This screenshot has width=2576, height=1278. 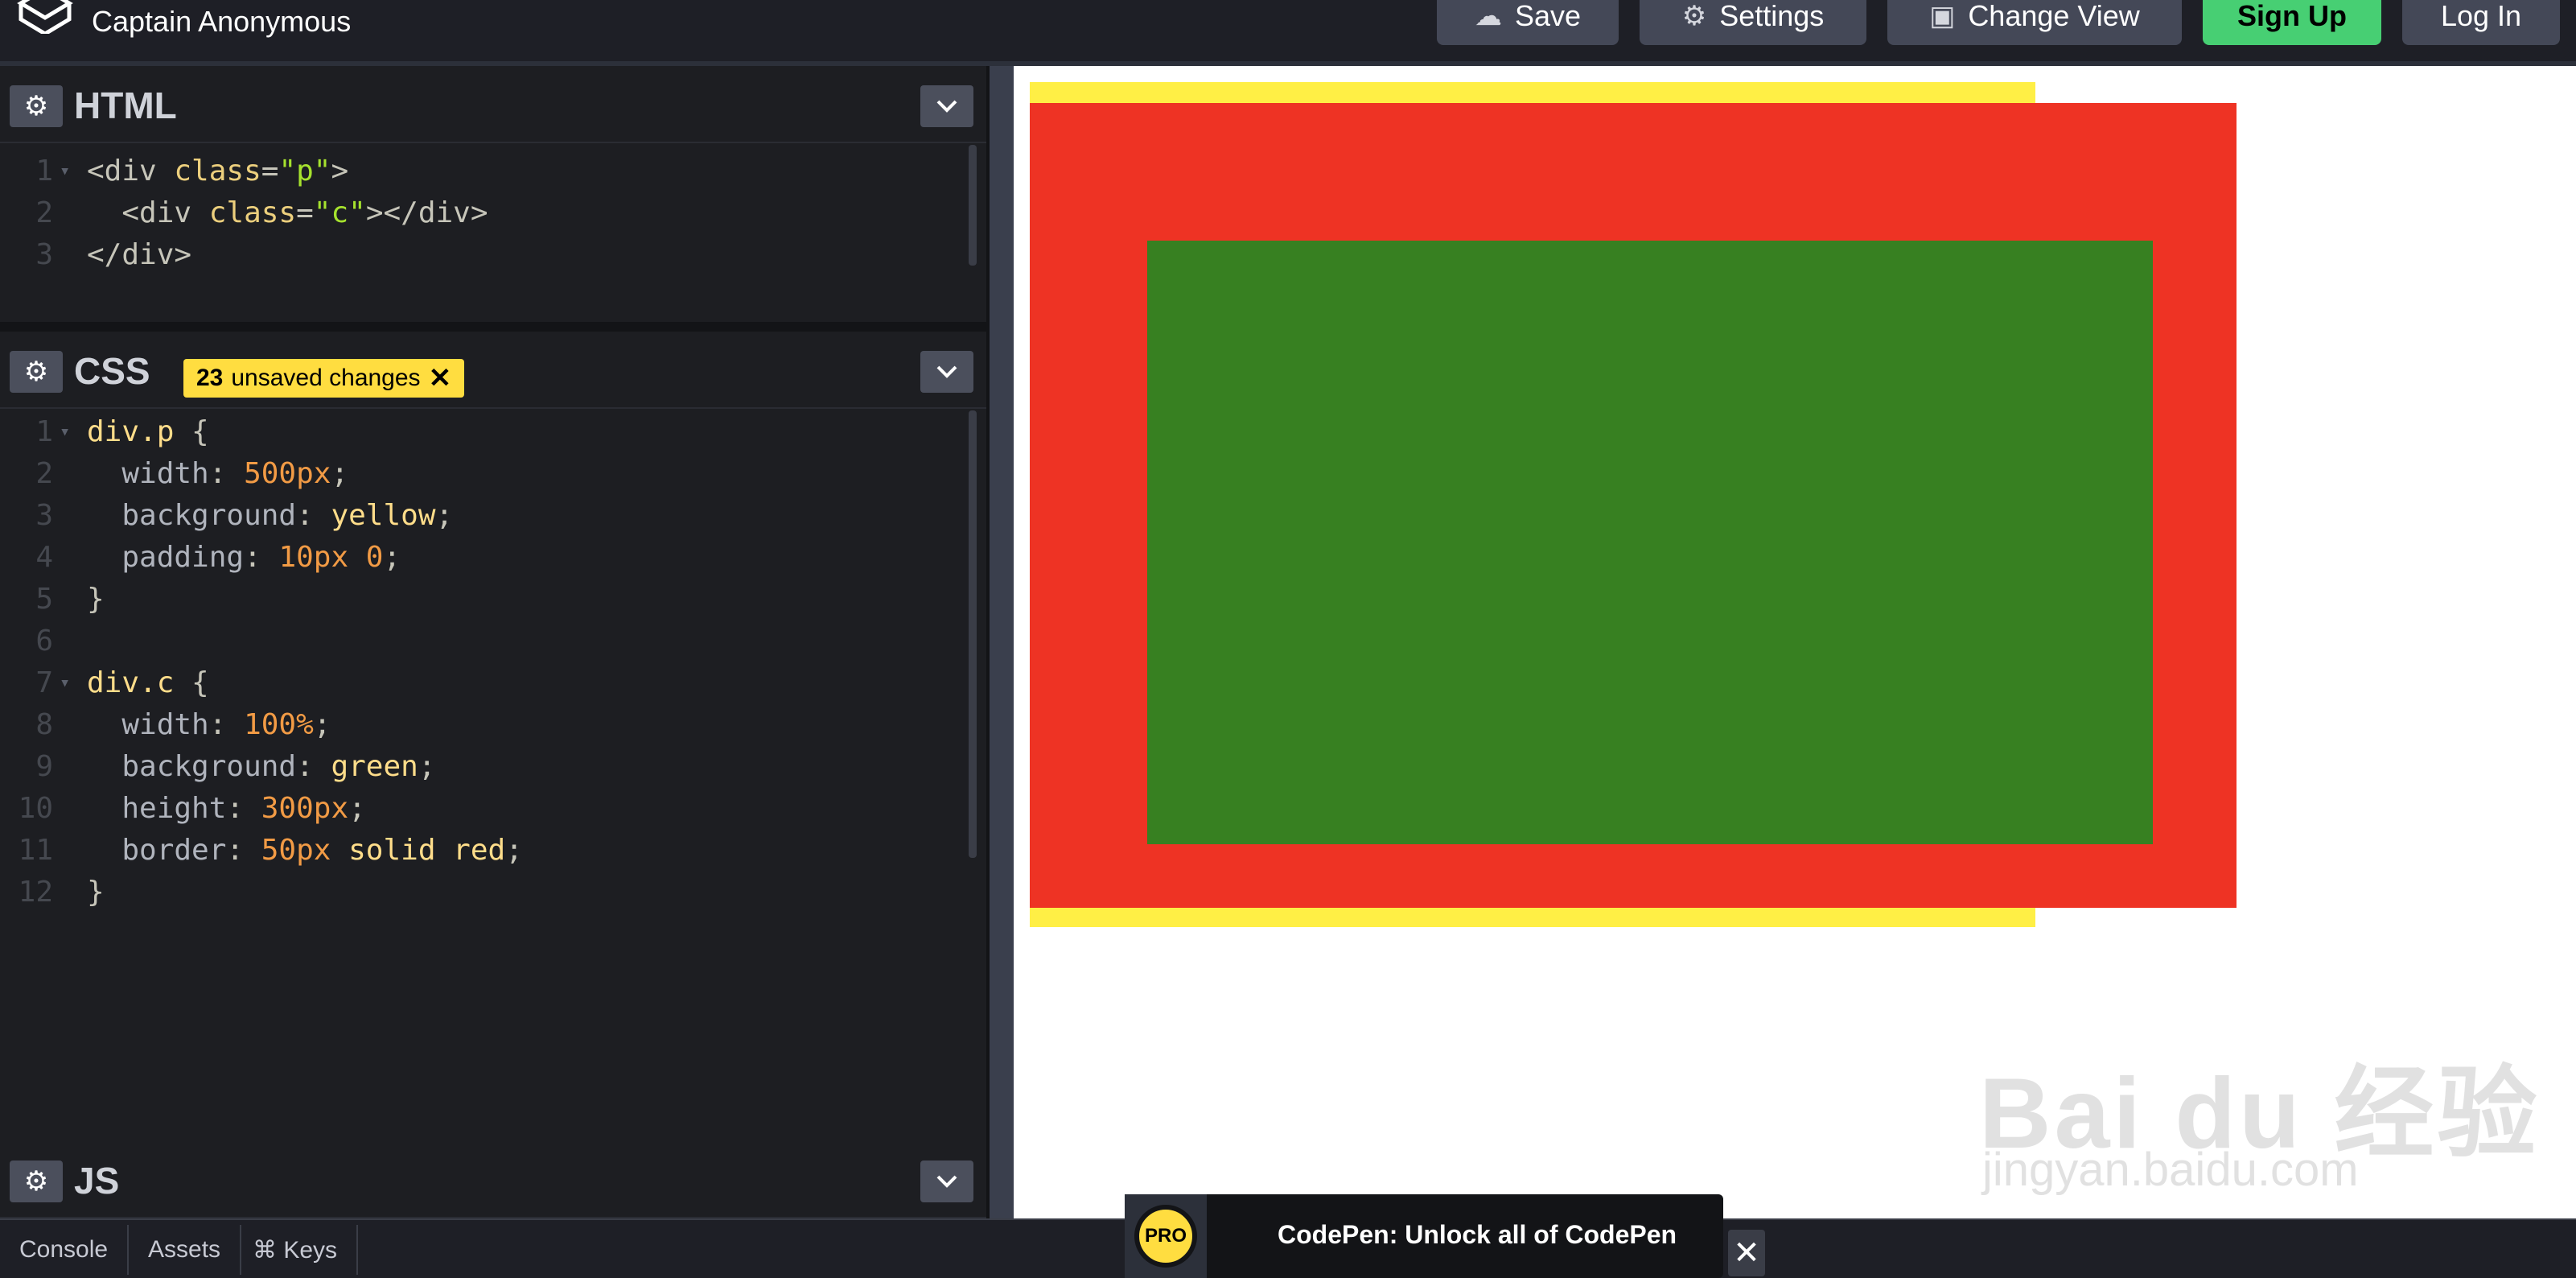 I want to click on code-text: height: 300px;, so click(x=226, y=808).